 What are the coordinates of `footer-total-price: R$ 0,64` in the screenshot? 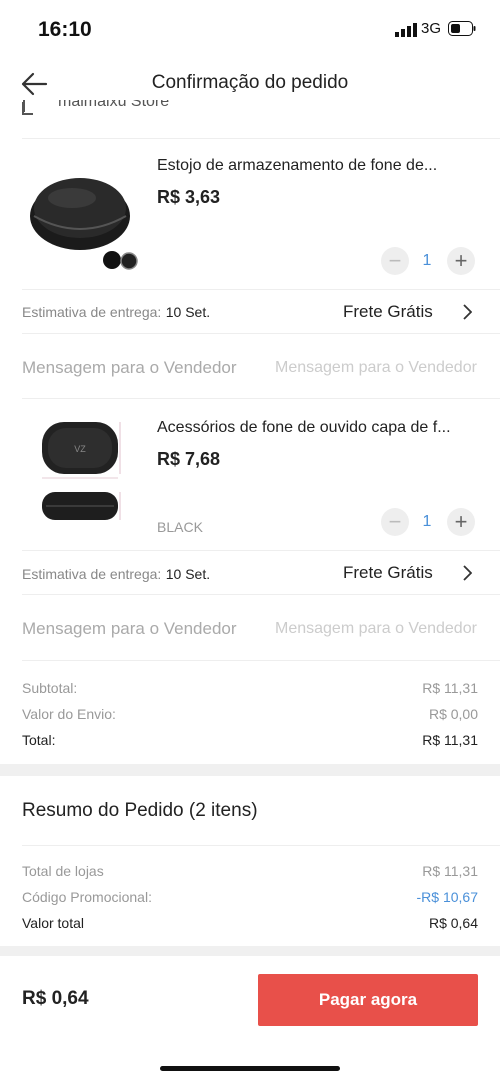 It's located at (55, 998).